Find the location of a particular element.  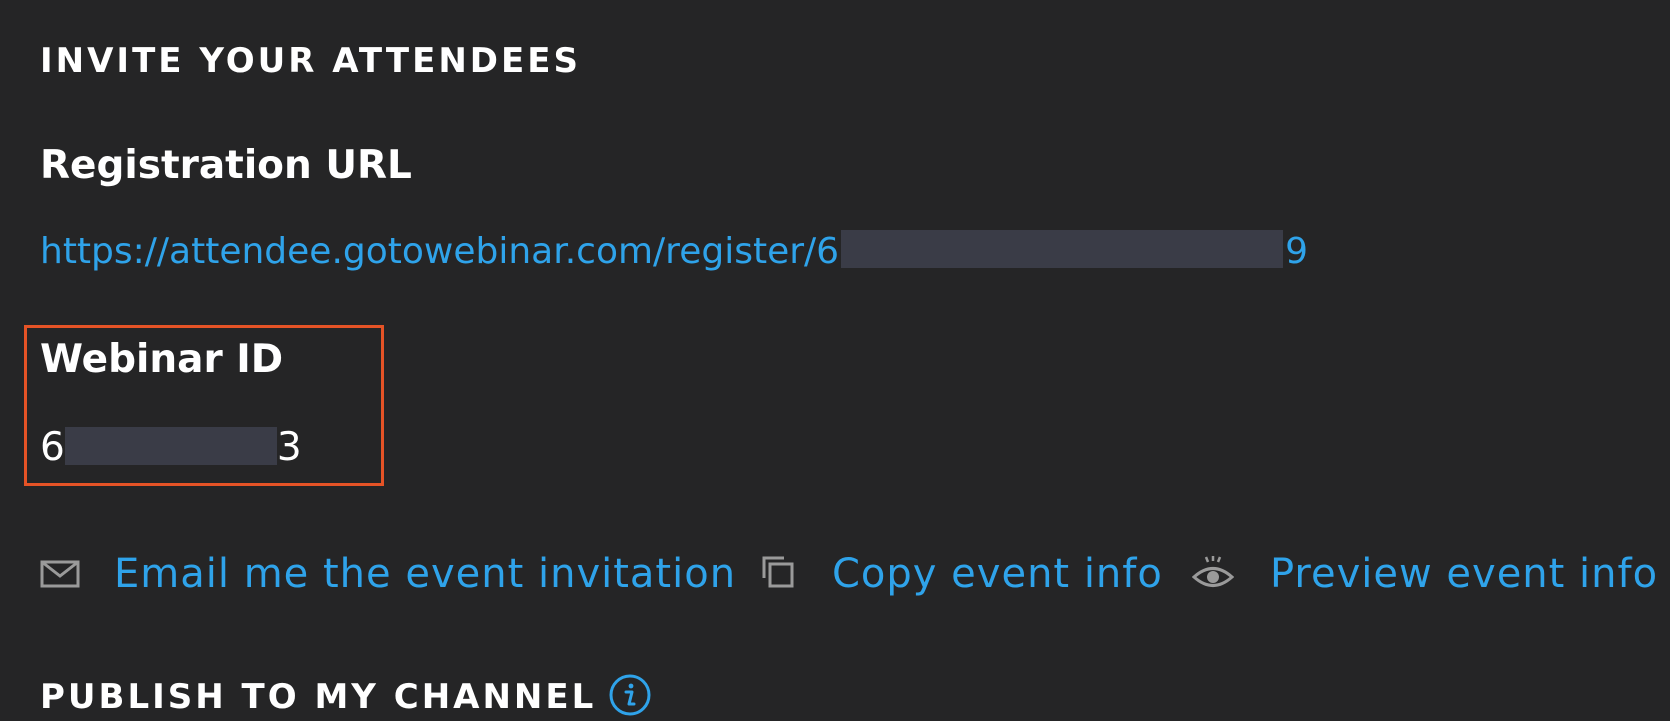

copy-icon is located at coordinates (781, 575).